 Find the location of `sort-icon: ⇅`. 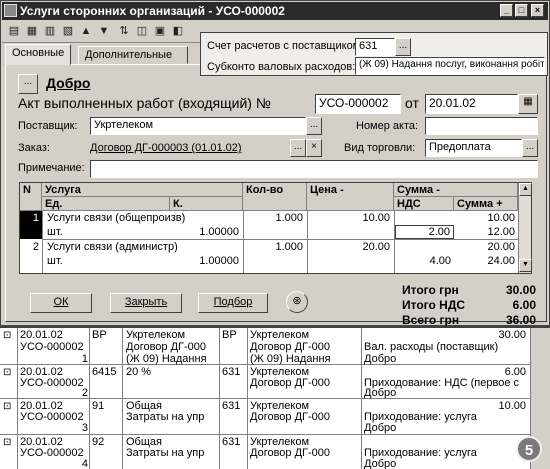

sort-icon: ⇅ is located at coordinates (124, 31).